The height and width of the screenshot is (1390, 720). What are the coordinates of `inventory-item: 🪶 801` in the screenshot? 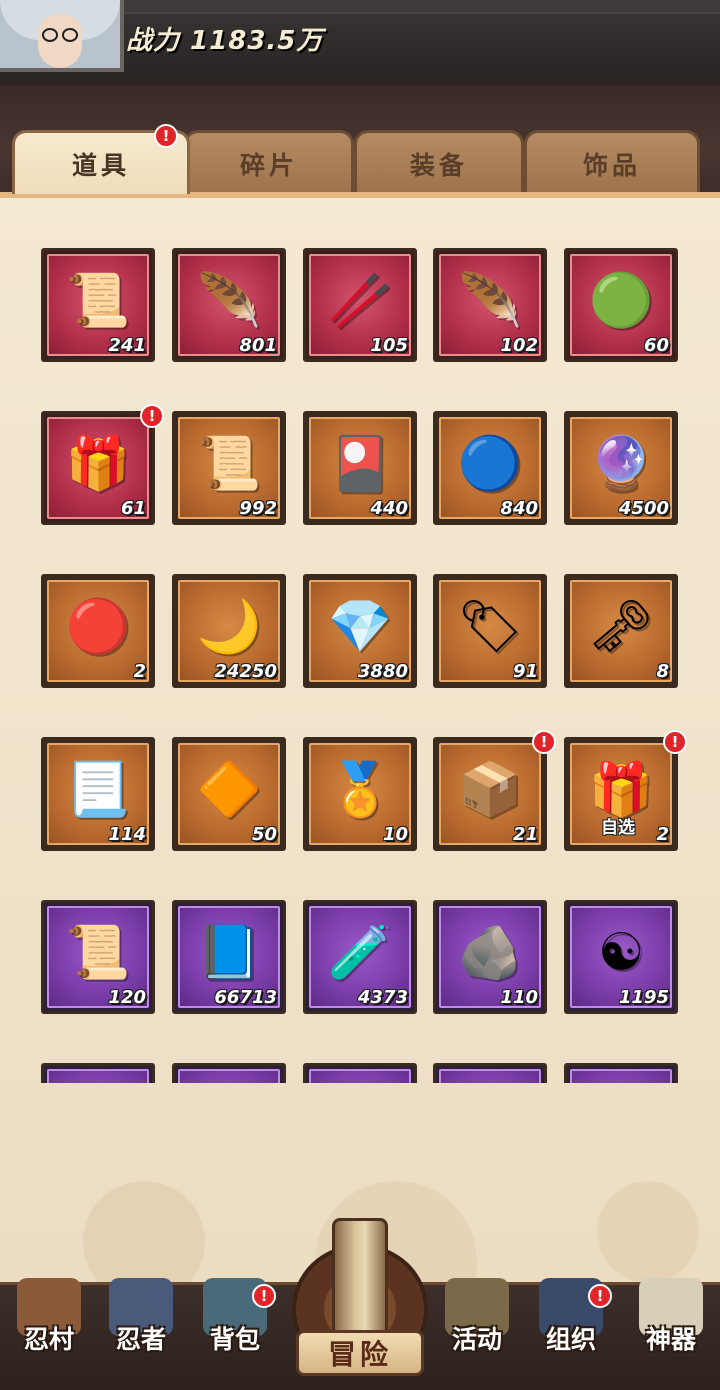 It's located at (229, 305).